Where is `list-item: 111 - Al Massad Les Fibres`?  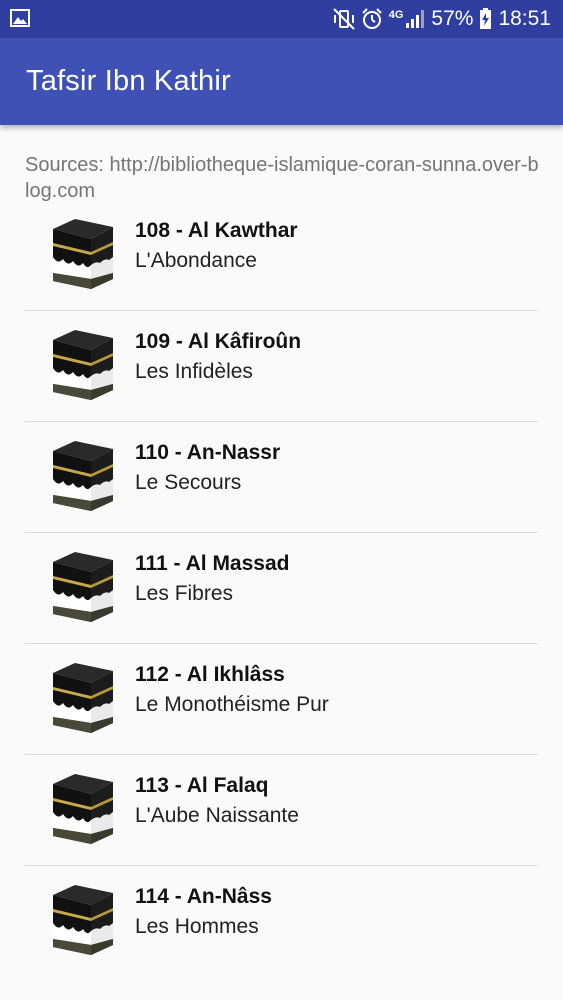 list-item: 111 - Al Massad Les Fibres is located at coordinates (281, 588).